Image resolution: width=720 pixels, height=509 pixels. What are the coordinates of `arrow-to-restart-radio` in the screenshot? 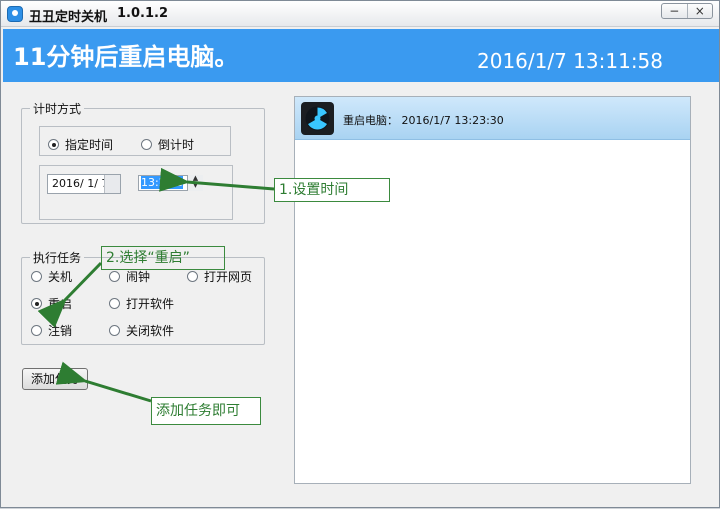 It's located at (70, 294).